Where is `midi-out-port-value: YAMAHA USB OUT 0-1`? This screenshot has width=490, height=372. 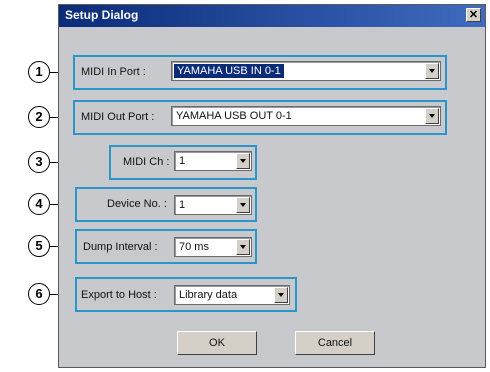 midi-out-port-value: YAMAHA USB OUT 0-1 is located at coordinates (234, 116).